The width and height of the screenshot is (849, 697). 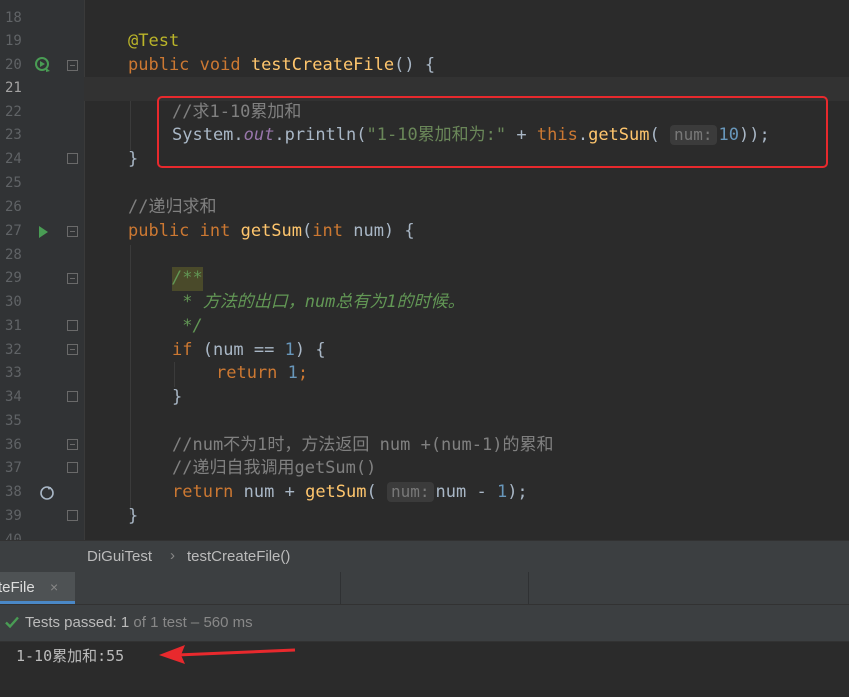 I want to click on recursive-call-icon, so click(x=47, y=493).